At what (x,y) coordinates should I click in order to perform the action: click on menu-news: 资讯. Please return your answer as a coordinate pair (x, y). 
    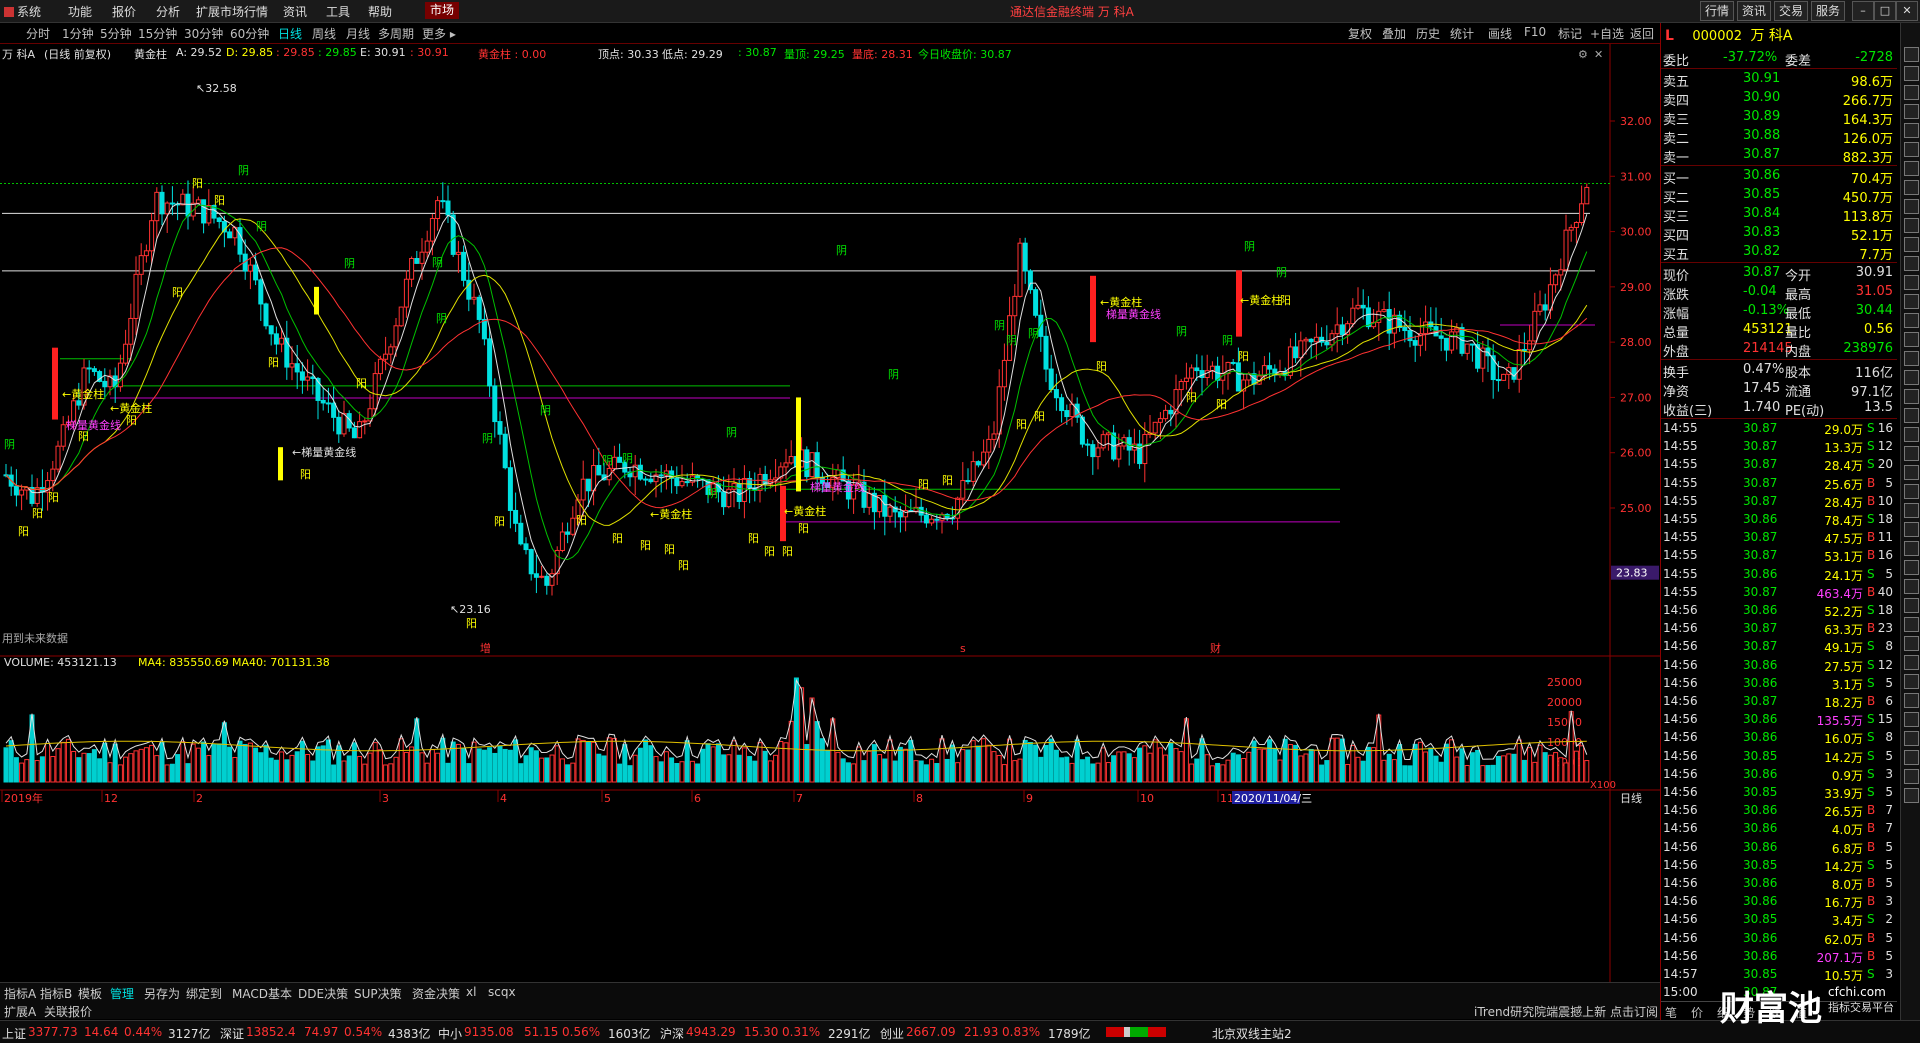
    Looking at the image, I should click on (295, 11).